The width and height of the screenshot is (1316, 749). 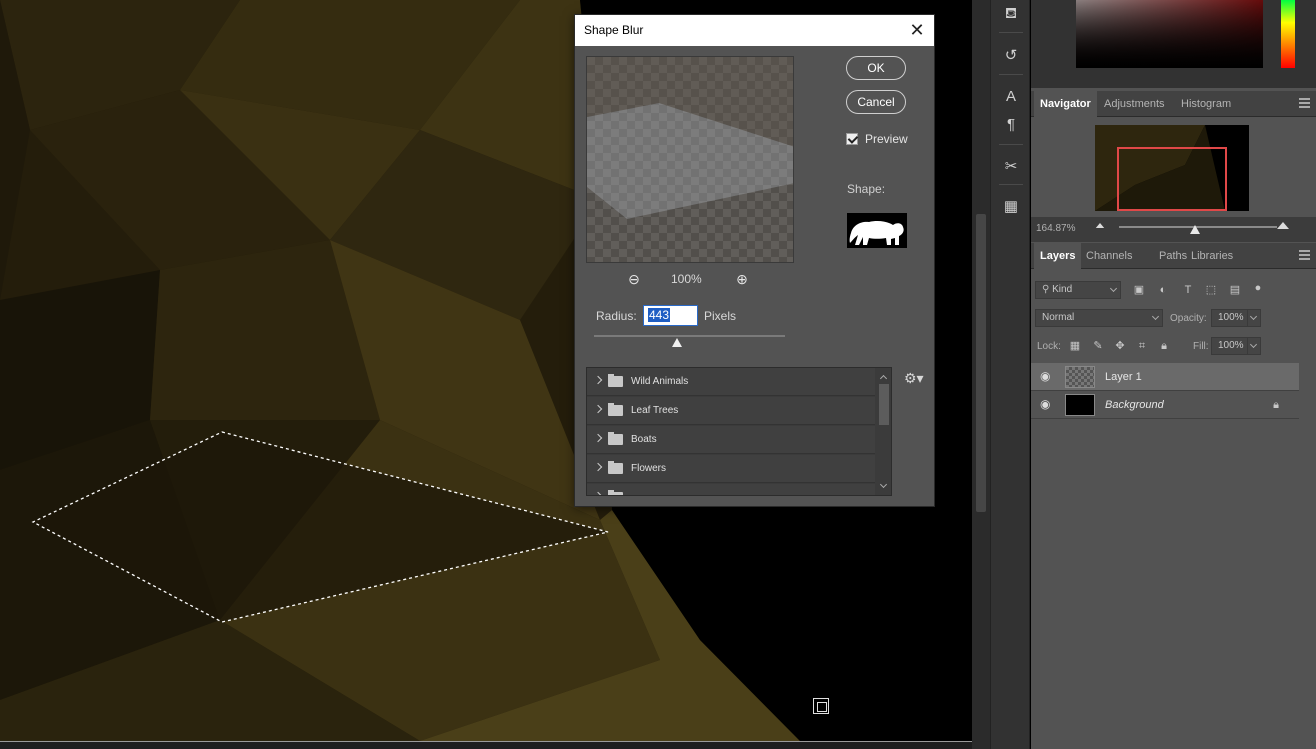 I want to click on tiger-shape-icon, so click(x=876, y=233).